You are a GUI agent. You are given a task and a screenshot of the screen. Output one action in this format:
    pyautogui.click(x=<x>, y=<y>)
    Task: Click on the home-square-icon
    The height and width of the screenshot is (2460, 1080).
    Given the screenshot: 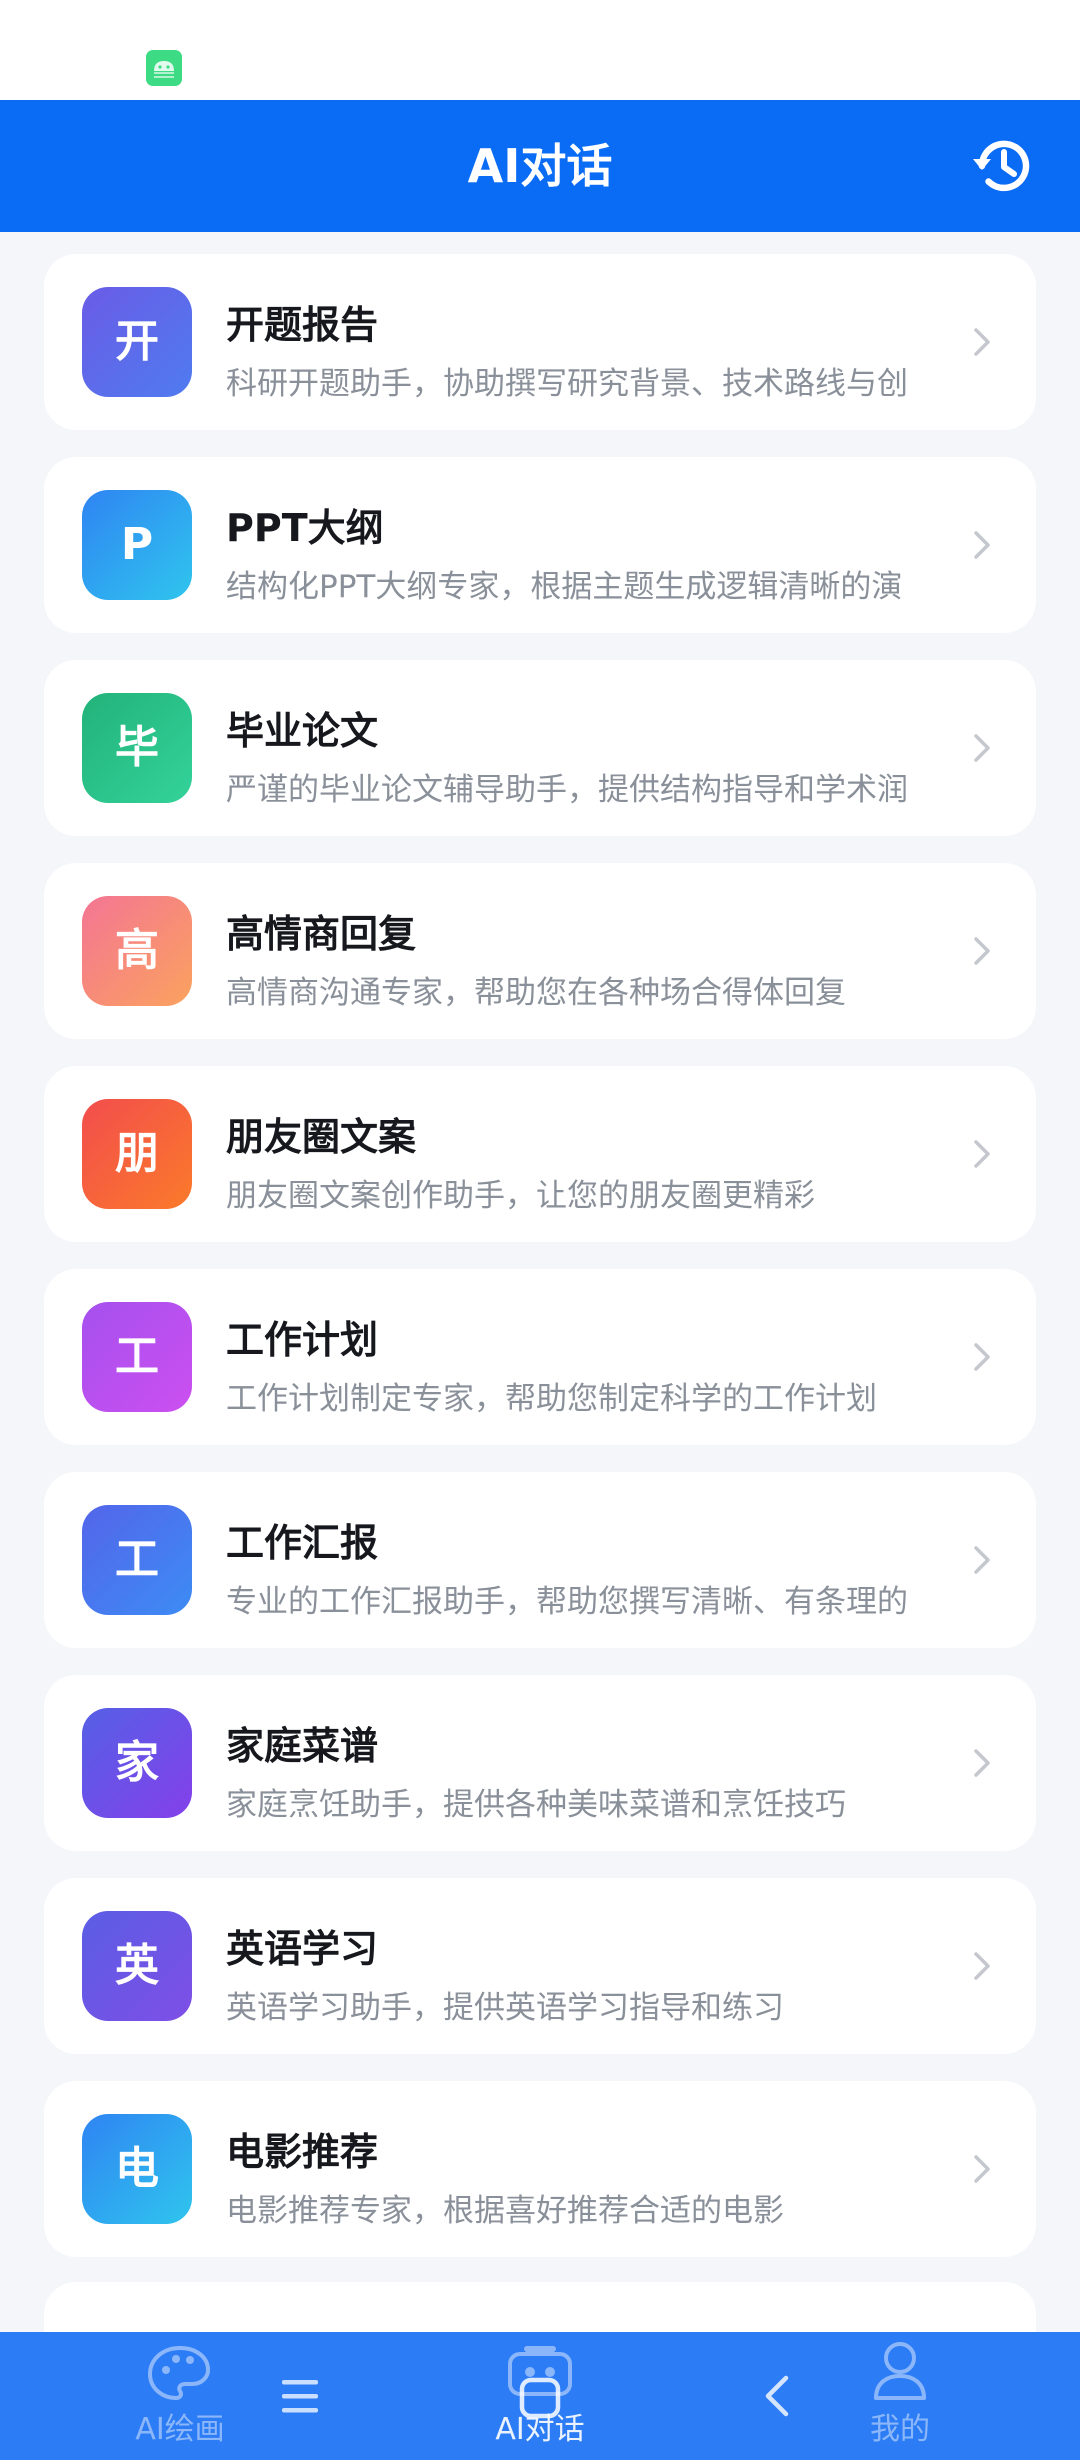 What is the action you would take?
    pyautogui.click(x=540, y=2398)
    